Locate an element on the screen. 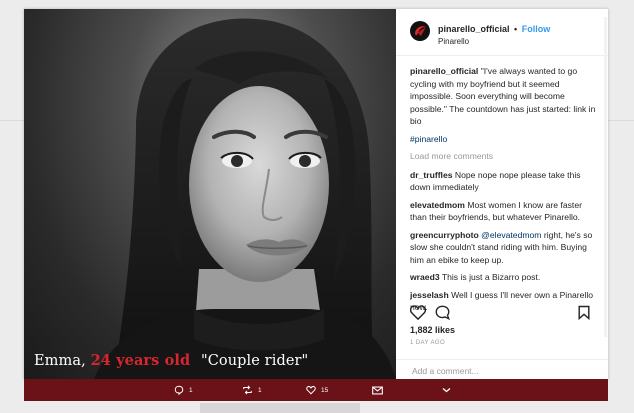 The image size is (634, 413). comment-mention: @elevatedmom is located at coordinates (511, 235).